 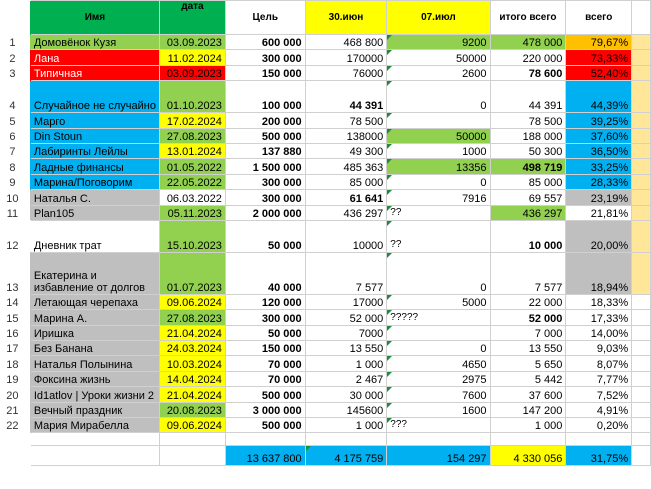 What do you see at coordinates (16, 120) in the screenshot?
I see `row-number: 5` at bounding box center [16, 120].